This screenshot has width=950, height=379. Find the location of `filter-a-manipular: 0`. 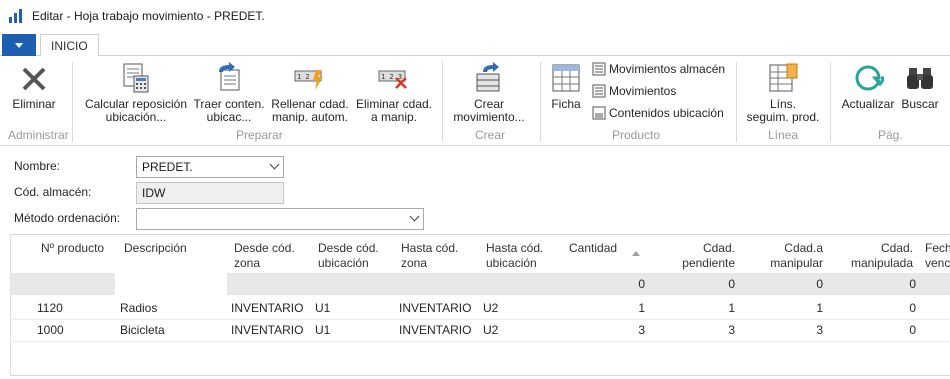

filter-a-manipular: 0 is located at coordinates (819, 284).